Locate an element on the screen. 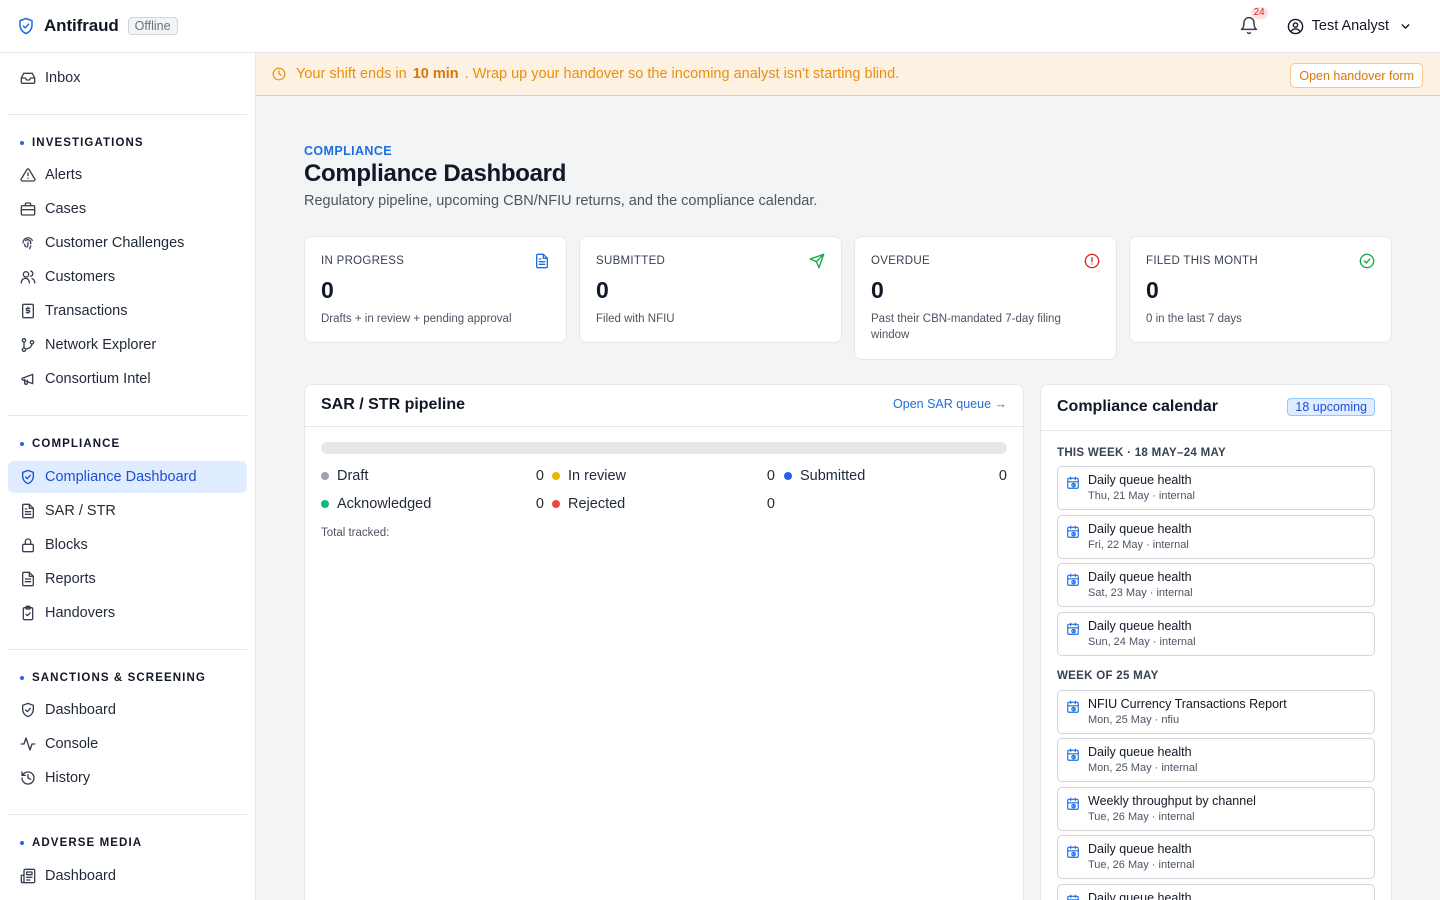 This screenshot has height=900, width=1440. sidebar-item-console: Console is located at coordinates (127, 744).